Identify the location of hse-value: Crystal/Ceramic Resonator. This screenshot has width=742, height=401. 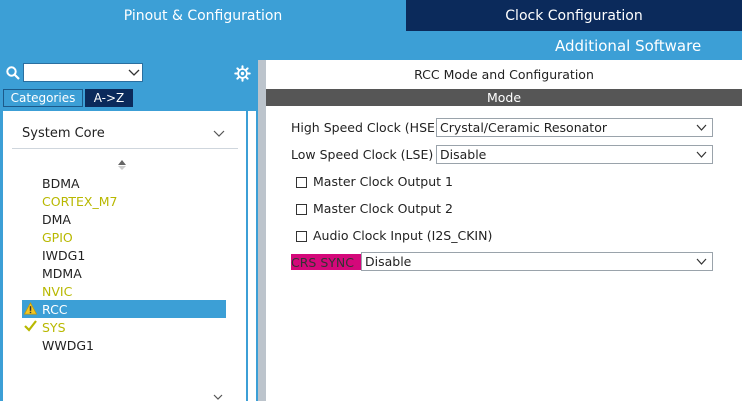
(523, 127).